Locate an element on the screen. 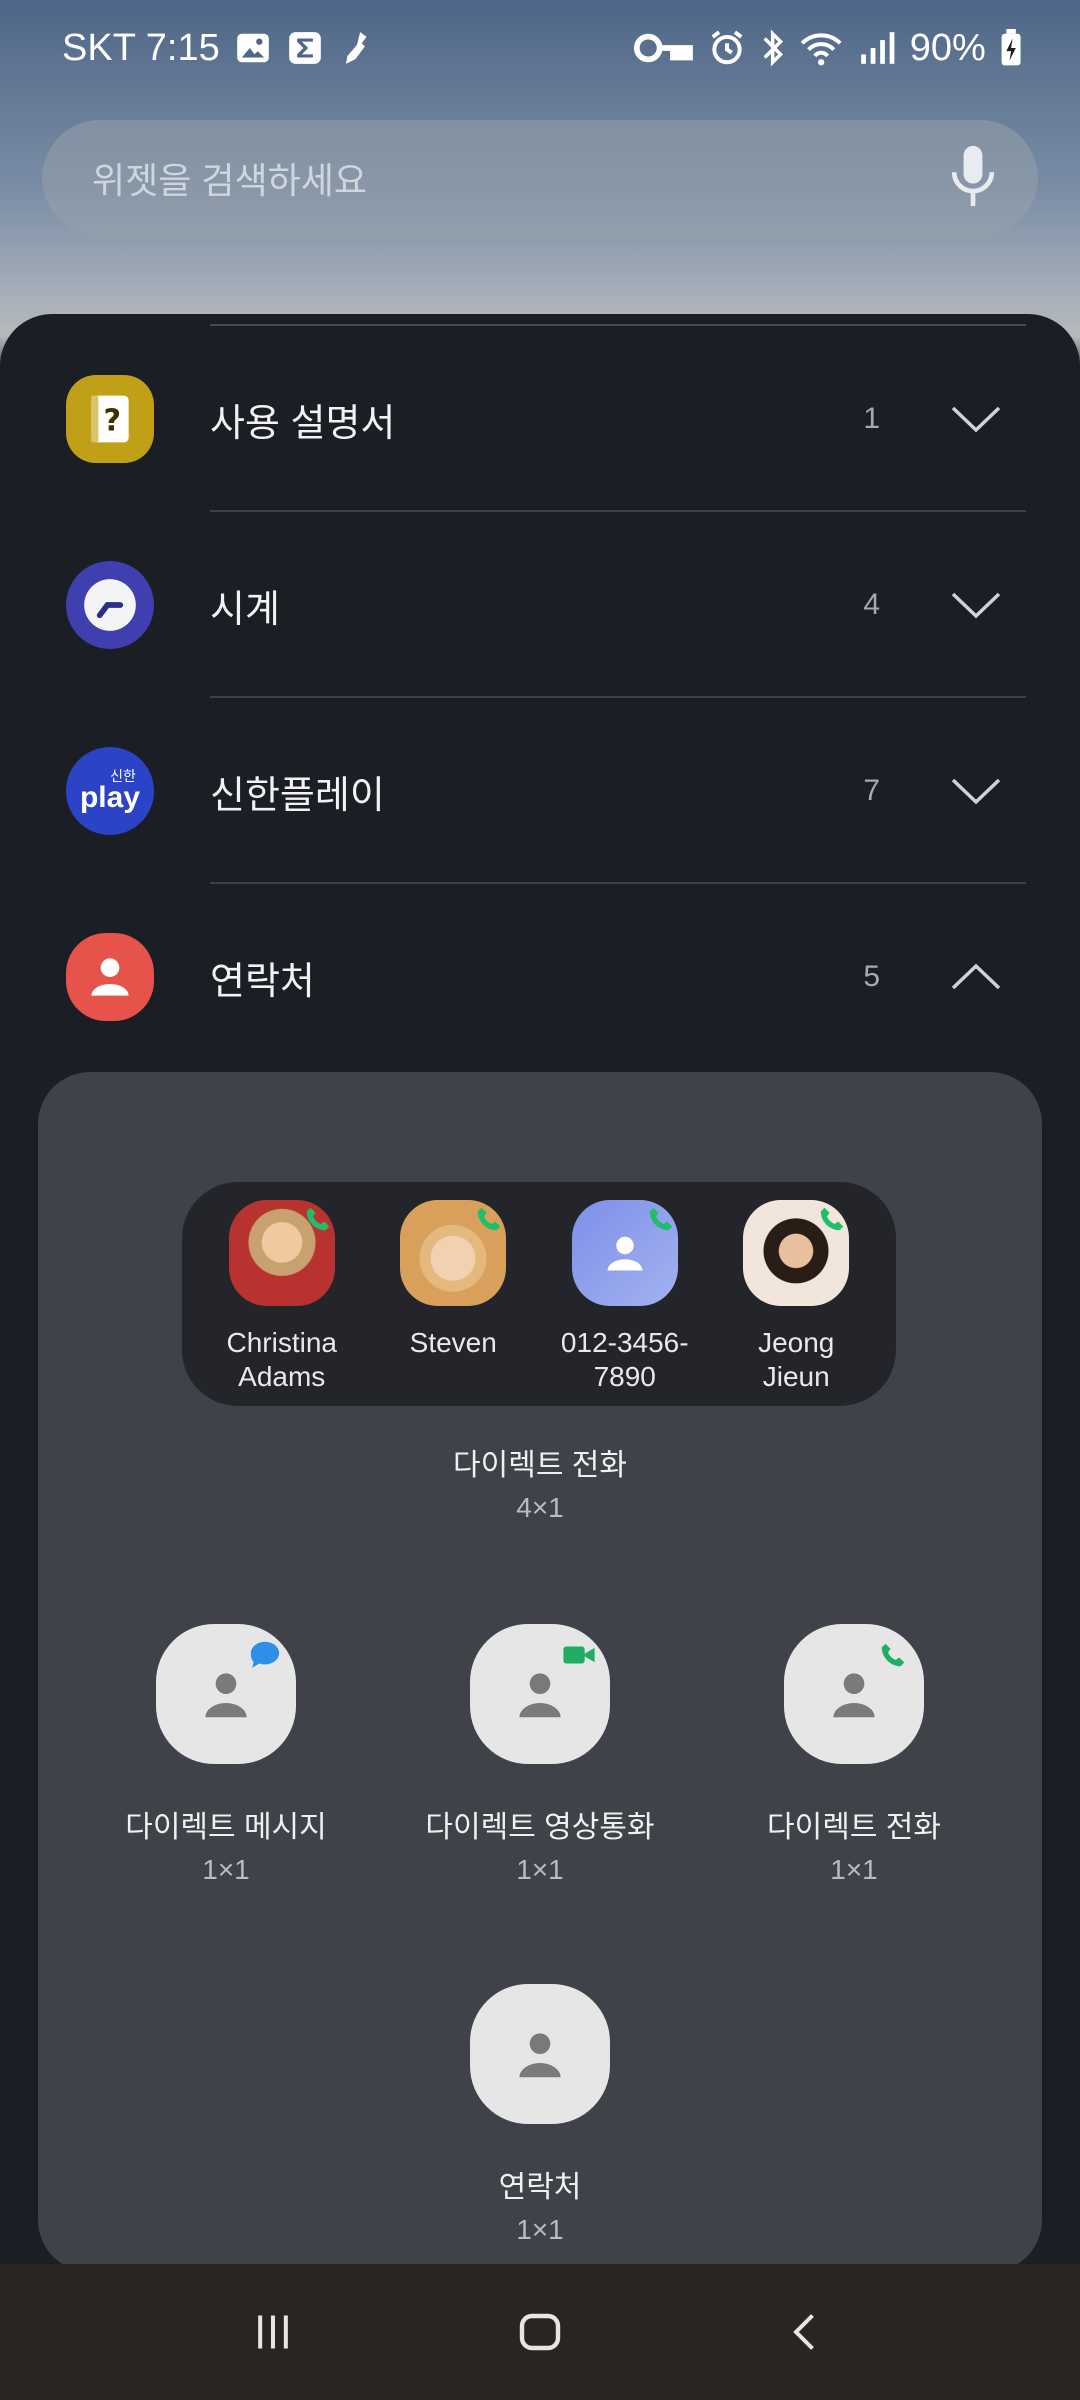 The image size is (1080, 2400). contact-name: Christina Adams is located at coordinates (282, 1360).